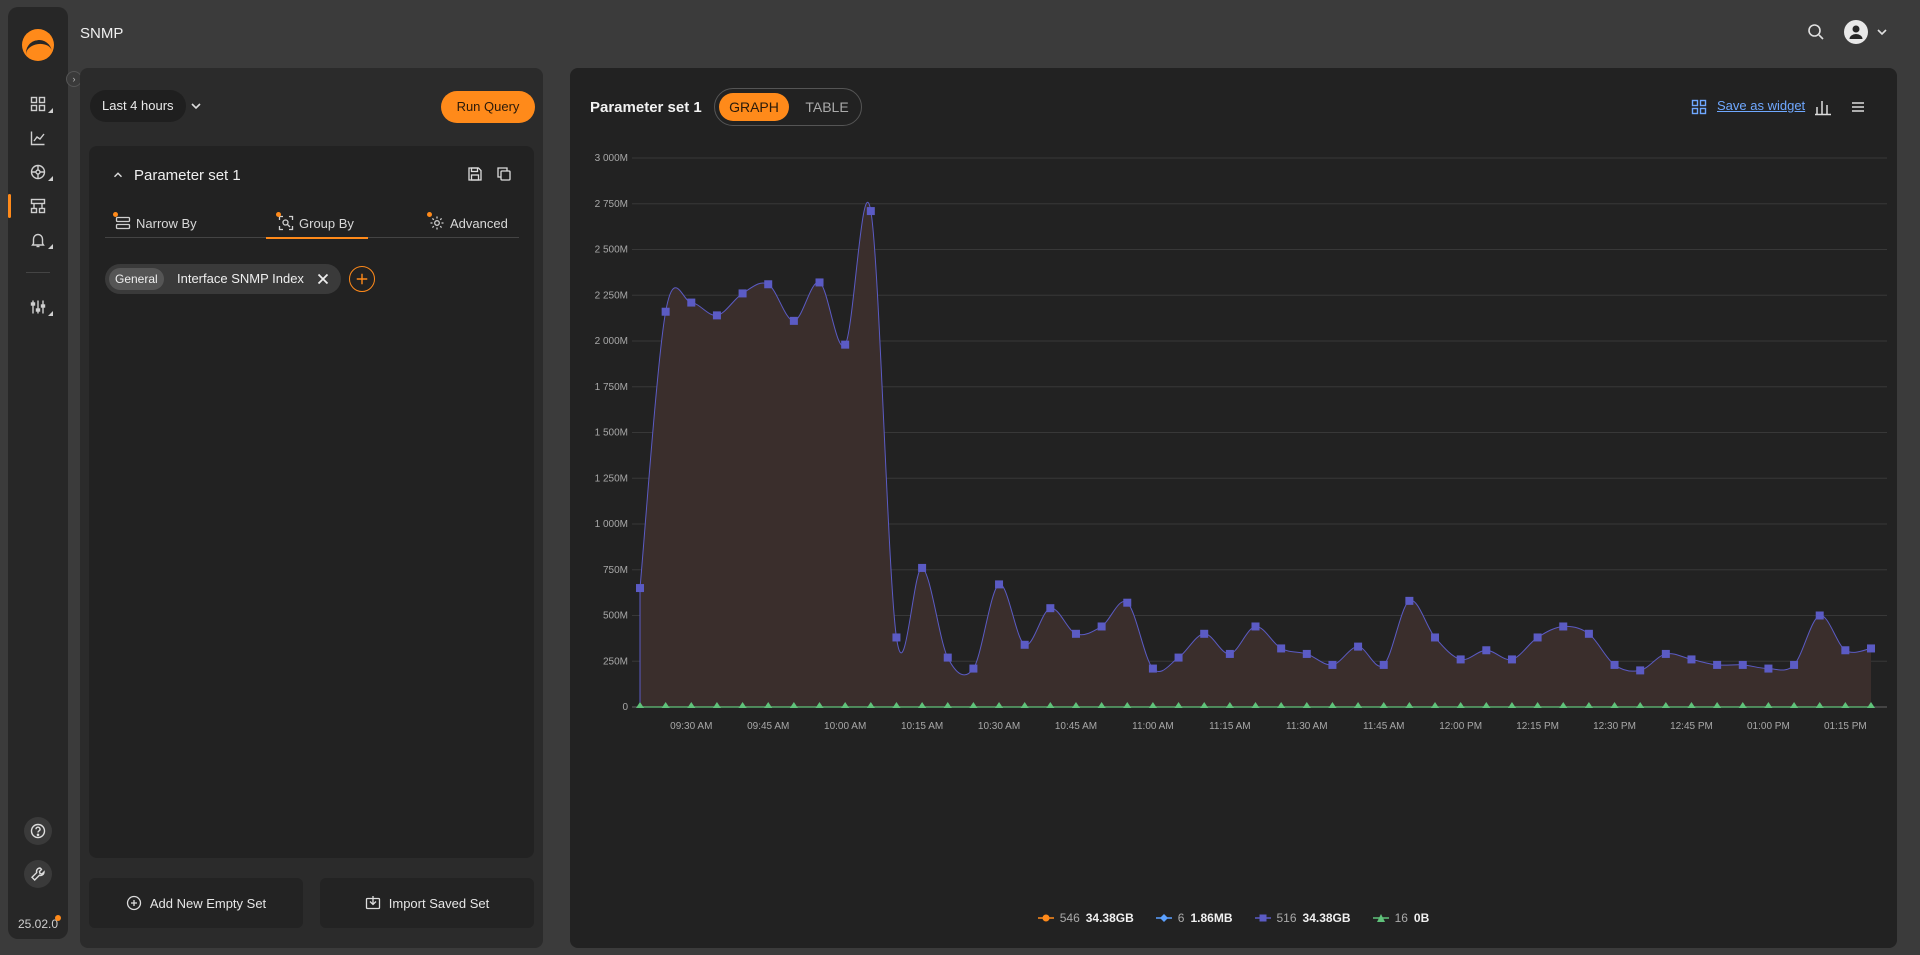  I want to click on sidebar-item-analytics, so click(38, 138).